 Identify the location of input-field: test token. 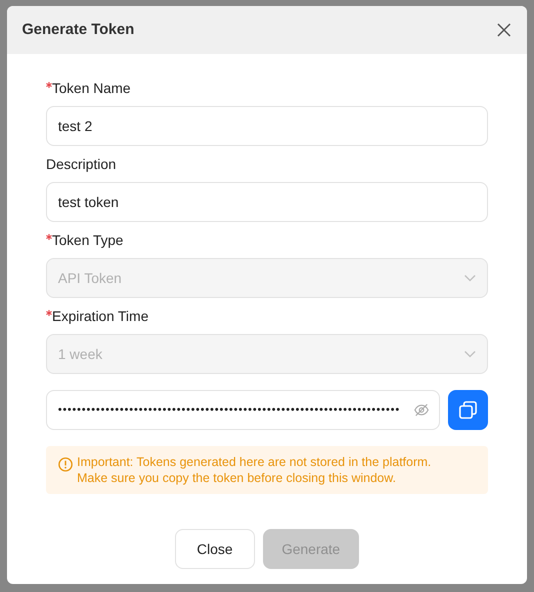
(267, 202).